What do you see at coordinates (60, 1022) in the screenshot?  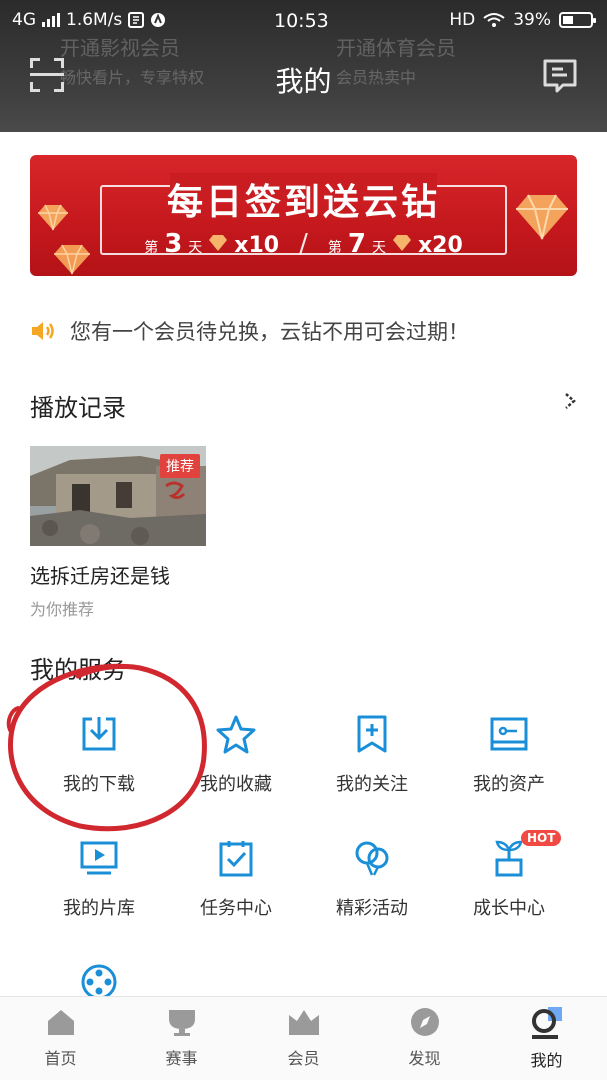 I see `home-icon` at bounding box center [60, 1022].